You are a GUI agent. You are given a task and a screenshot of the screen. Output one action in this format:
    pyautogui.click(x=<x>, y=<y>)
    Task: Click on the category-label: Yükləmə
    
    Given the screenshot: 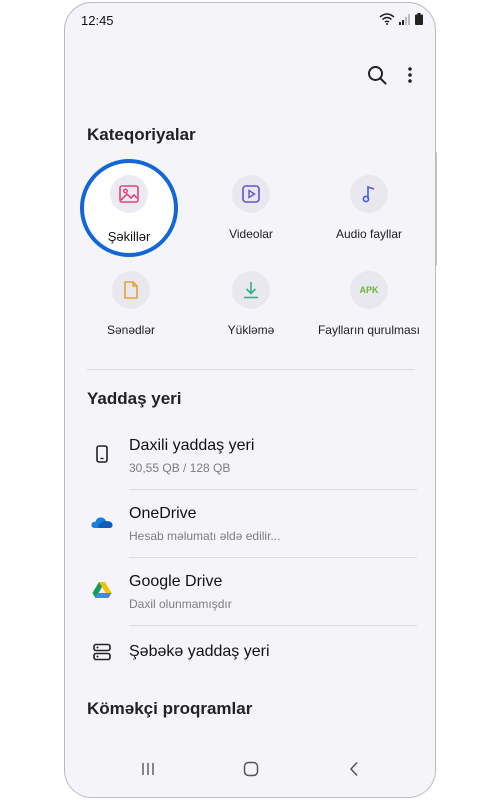 What is the action you would take?
    pyautogui.click(x=251, y=330)
    